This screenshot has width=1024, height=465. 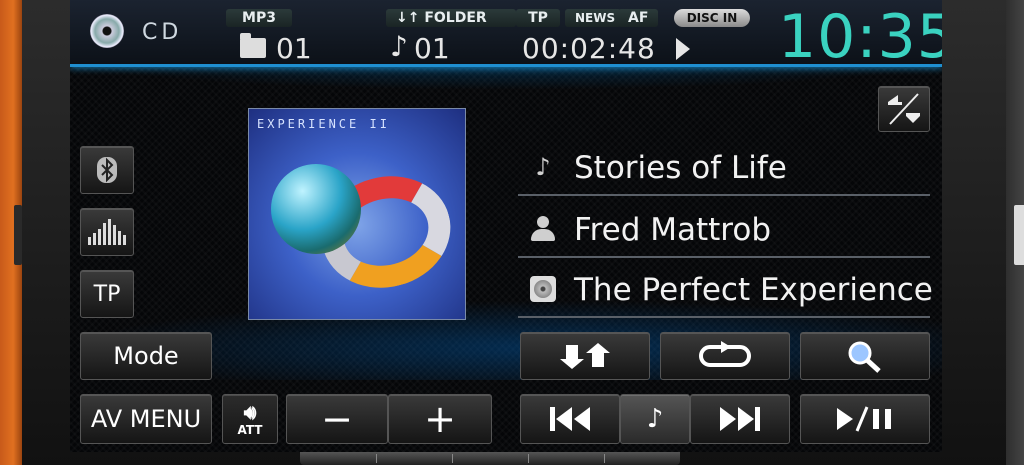 I want to click on folder-icon, so click(x=253, y=45).